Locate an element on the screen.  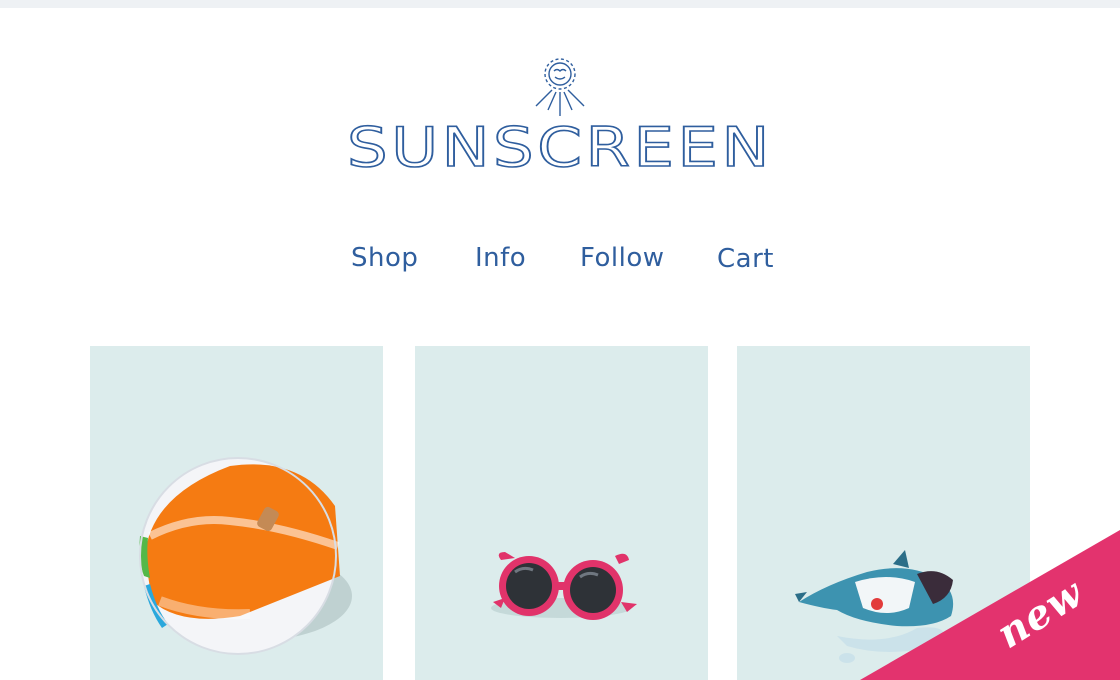
nav-info: Info is located at coordinates (500, 258).